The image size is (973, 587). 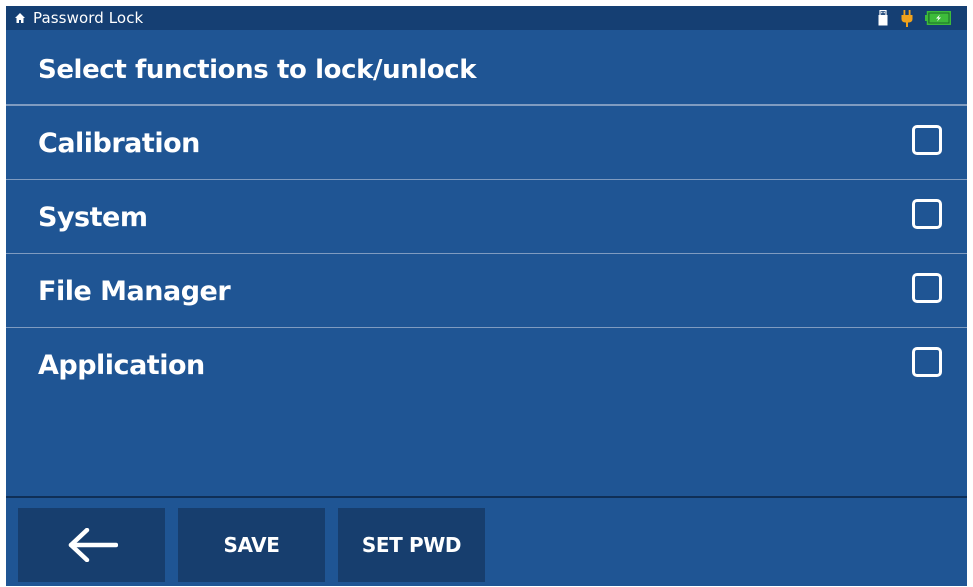 What do you see at coordinates (486, 18) in the screenshot?
I see `status-bar: Password Lock` at bounding box center [486, 18].